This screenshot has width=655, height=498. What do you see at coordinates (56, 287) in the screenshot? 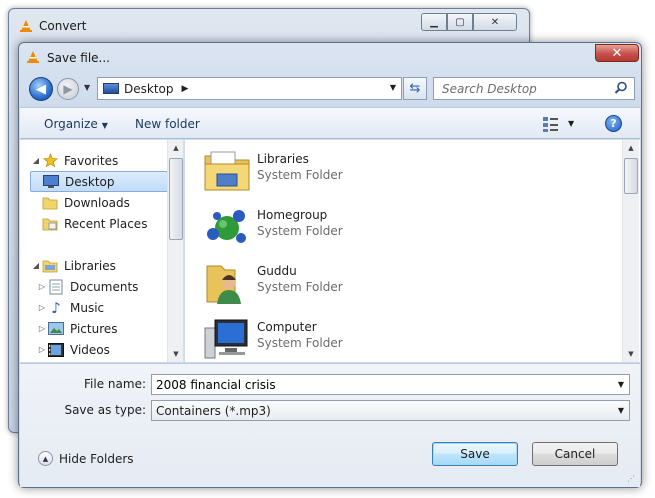
I see `documents-icon` at bounding box center [56, 287].